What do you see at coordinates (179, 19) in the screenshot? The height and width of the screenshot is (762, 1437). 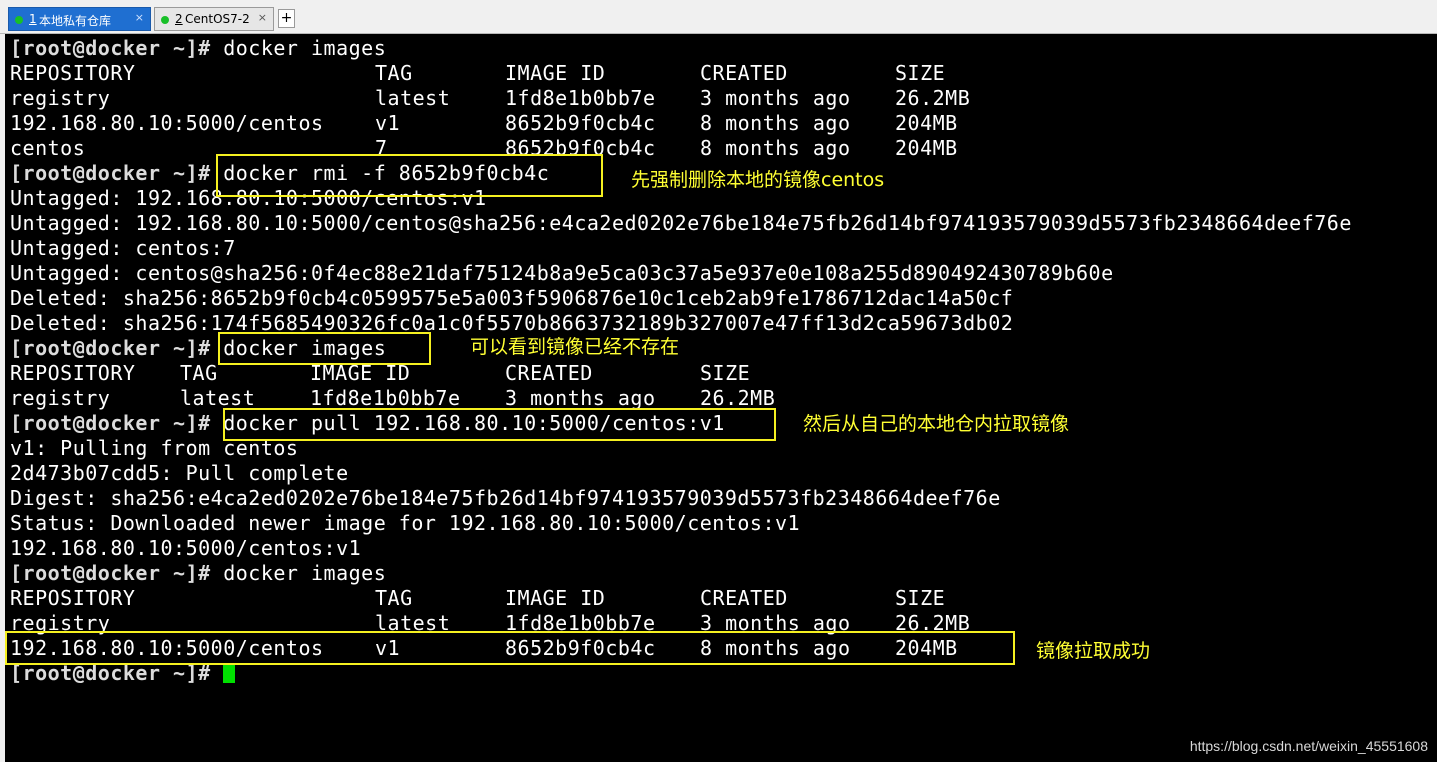 I see `tab-number: 2` at bounding box center [179, 19].